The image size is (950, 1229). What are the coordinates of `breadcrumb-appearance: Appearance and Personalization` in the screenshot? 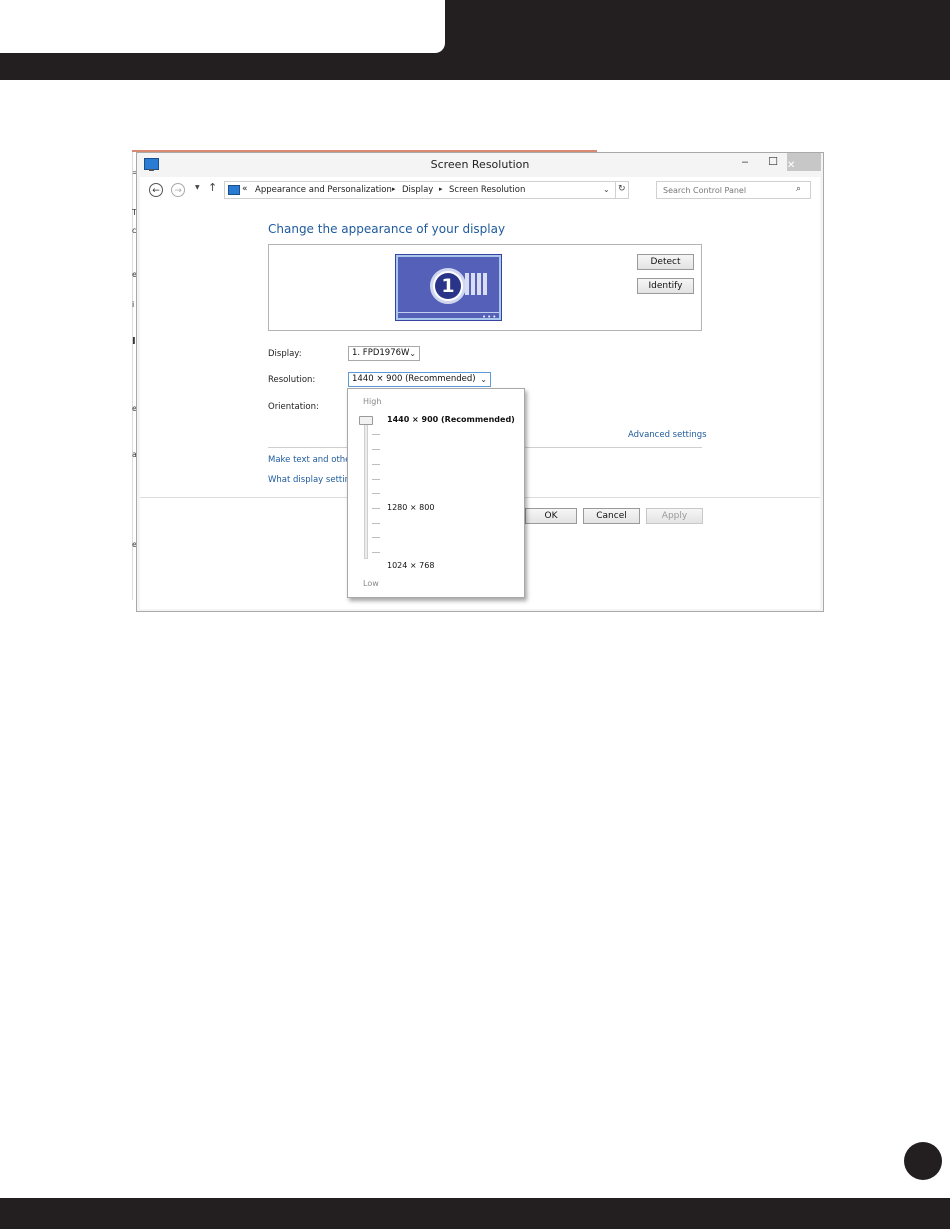 It's located at (323, 190).